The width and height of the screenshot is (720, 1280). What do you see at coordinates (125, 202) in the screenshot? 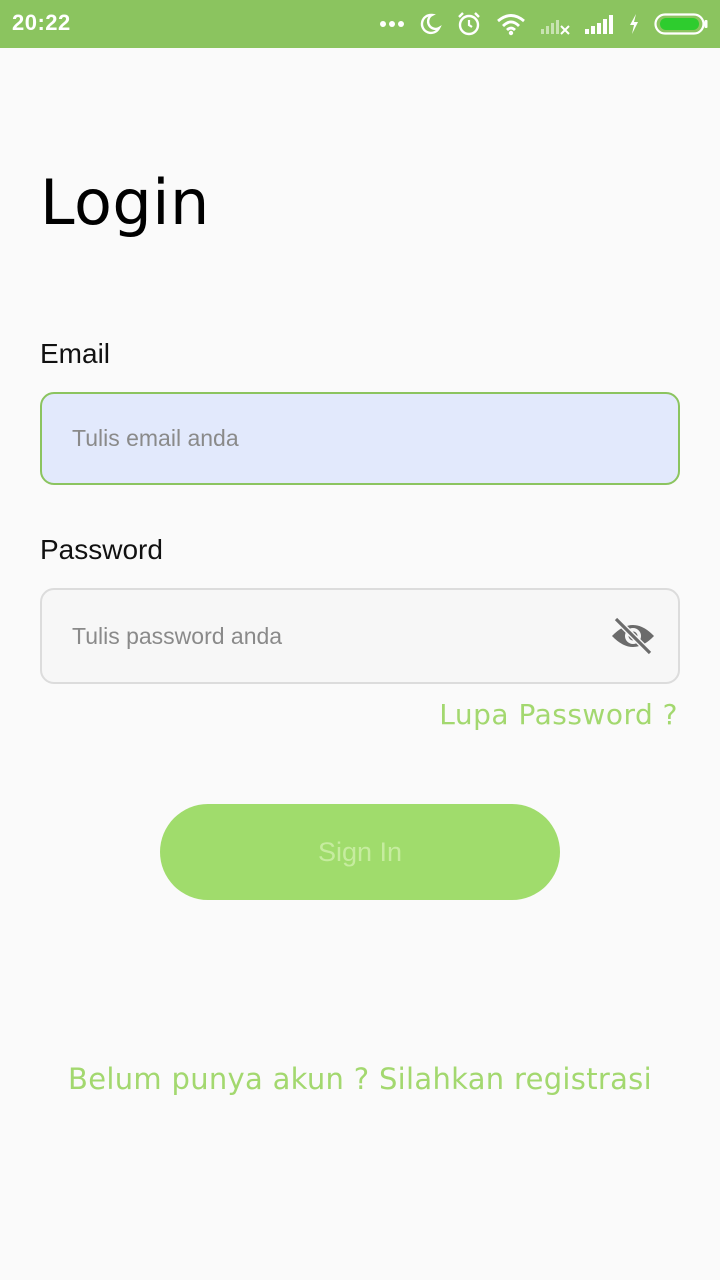
I see `page-title: Login` at bounding box center [125, 202].